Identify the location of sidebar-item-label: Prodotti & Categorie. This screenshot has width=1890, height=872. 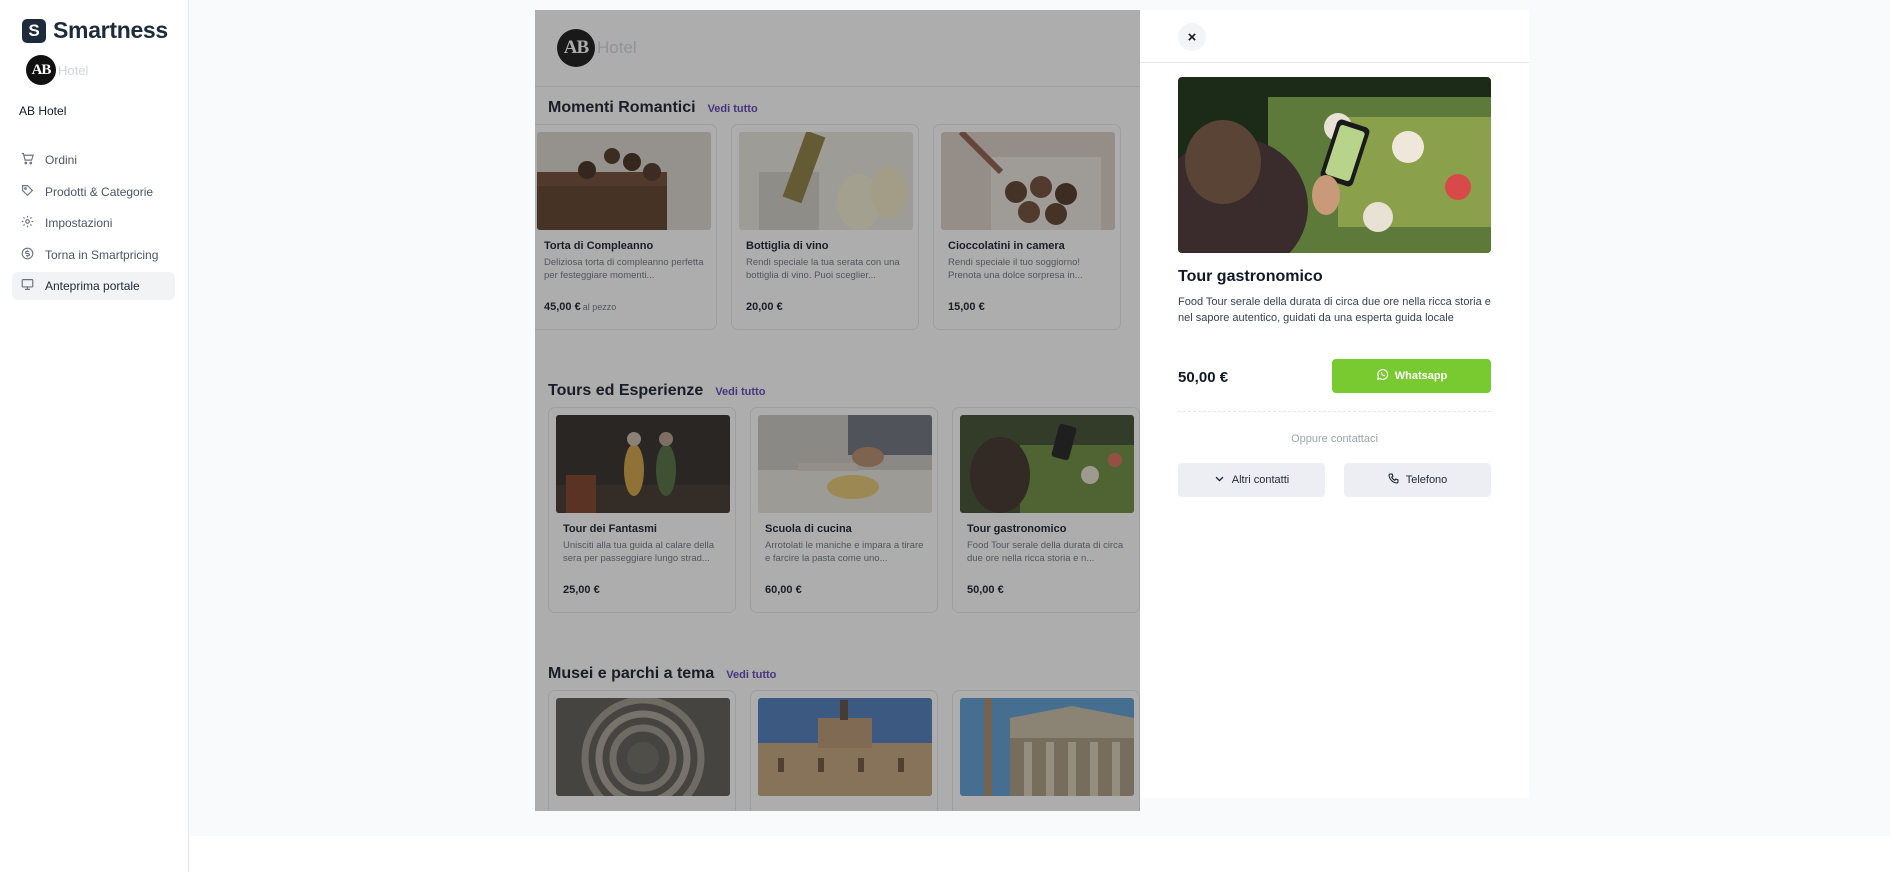
(99, 191).